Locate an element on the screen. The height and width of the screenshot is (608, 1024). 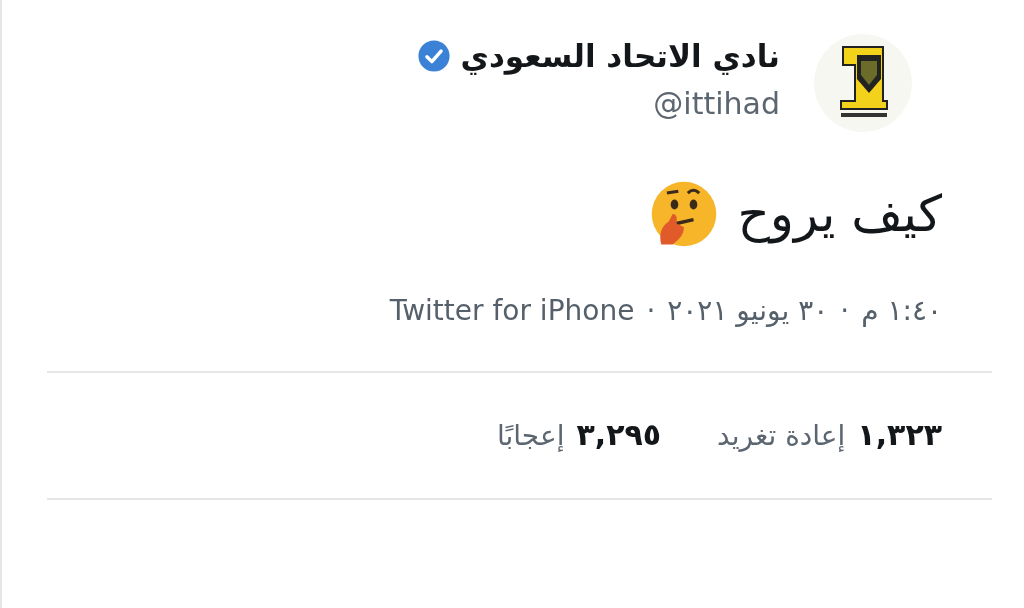
stat-label: إعجابًا is located at coordinates (531, 435).